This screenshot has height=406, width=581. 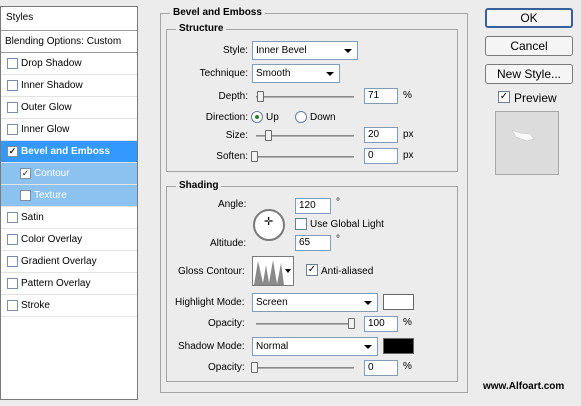 I want to click on highlight-opacity-label: Opacity:, so click(x=226, y=323).